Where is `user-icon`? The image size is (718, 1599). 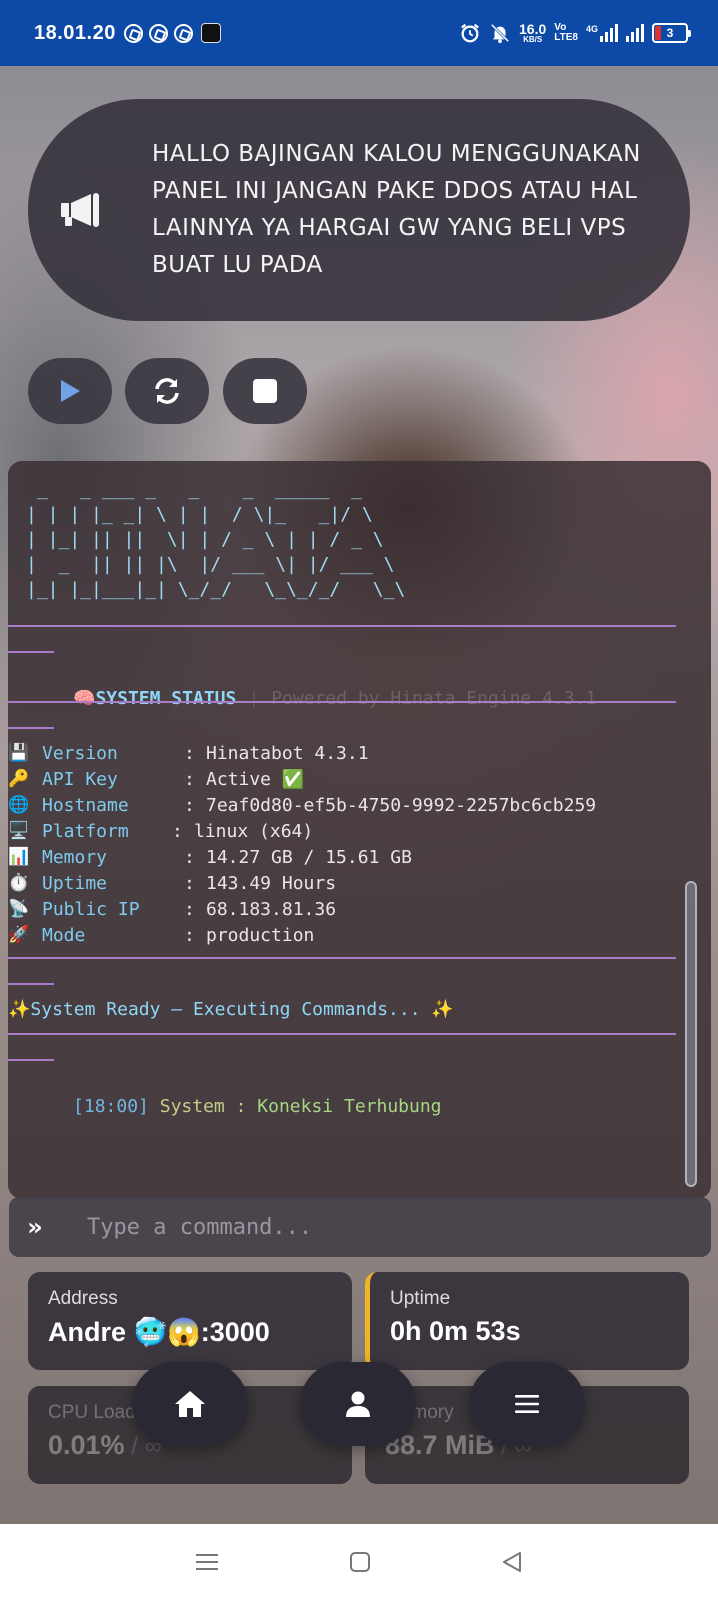 user-icon is located at coordinates (358, 1404).